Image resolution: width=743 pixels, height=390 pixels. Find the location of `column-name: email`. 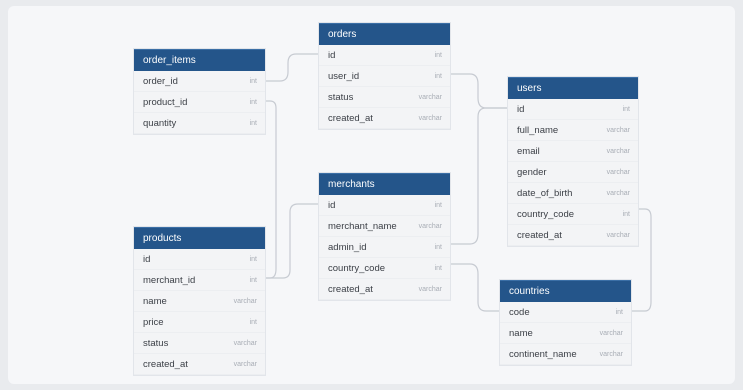

column-name: email is located at coordinates (528, 151).